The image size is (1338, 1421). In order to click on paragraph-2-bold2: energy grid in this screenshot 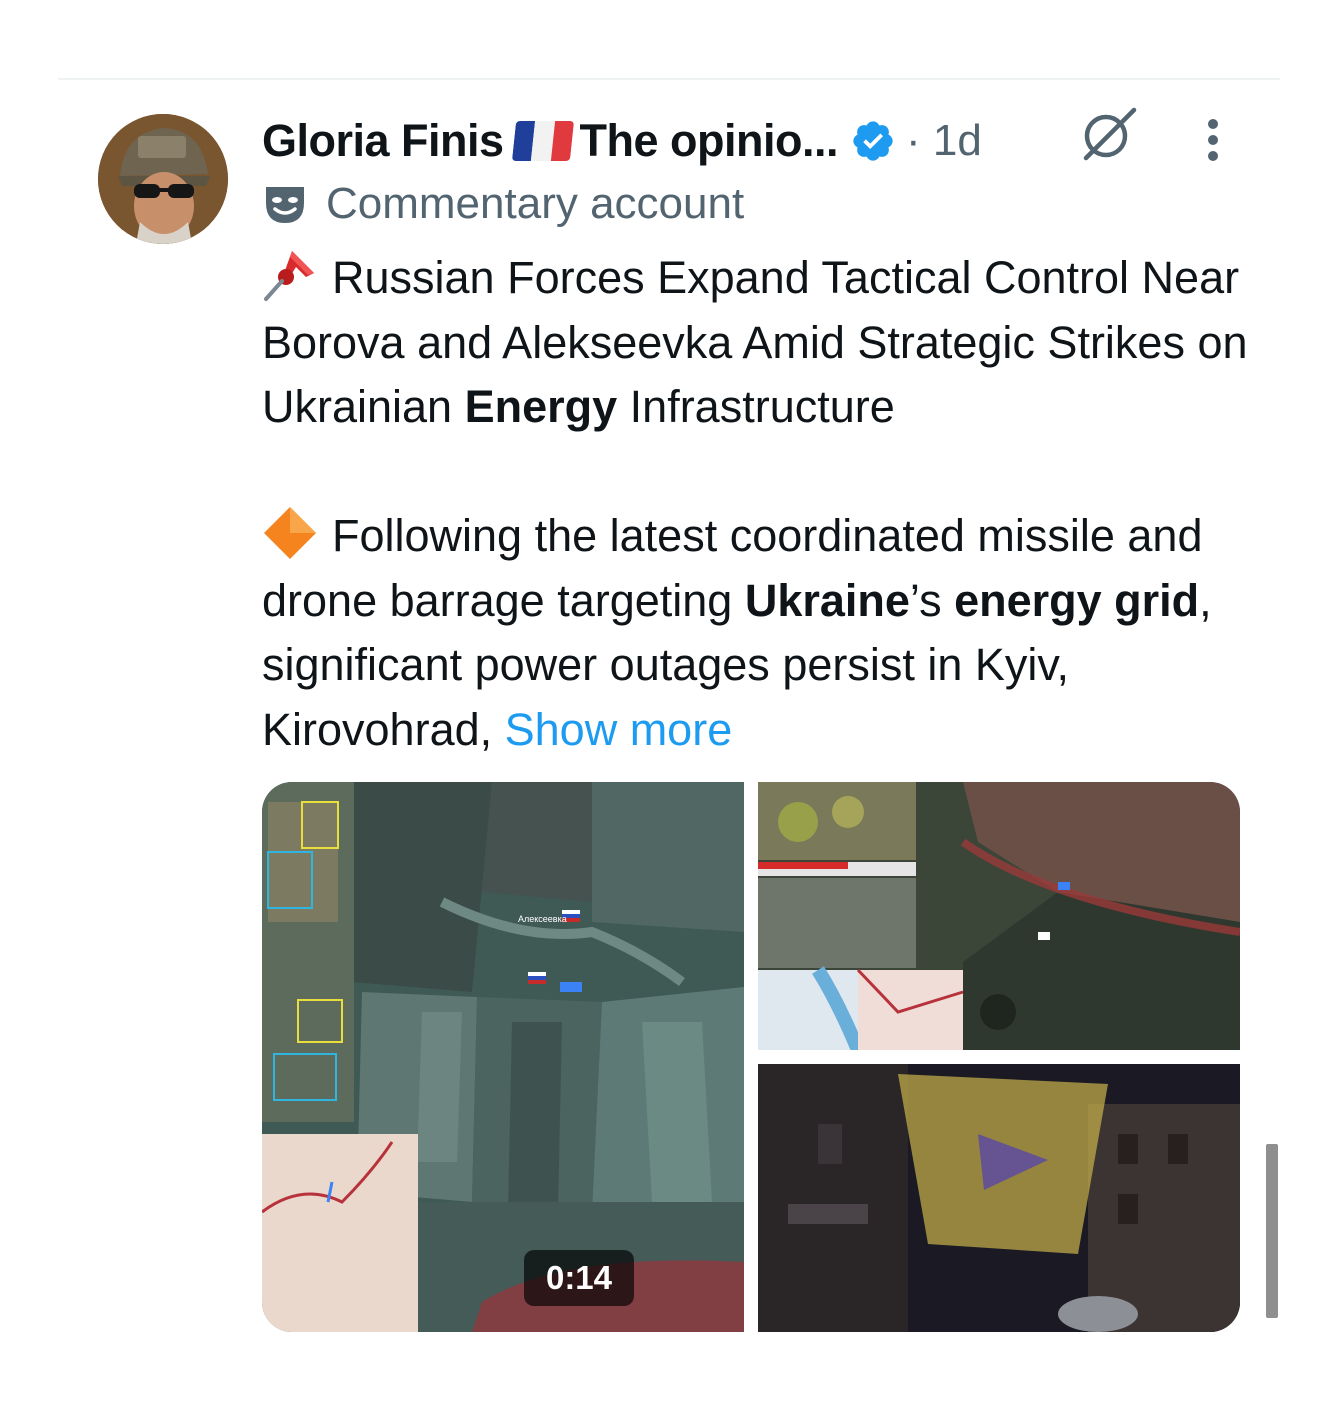, I will do `click(1077, 600)`.